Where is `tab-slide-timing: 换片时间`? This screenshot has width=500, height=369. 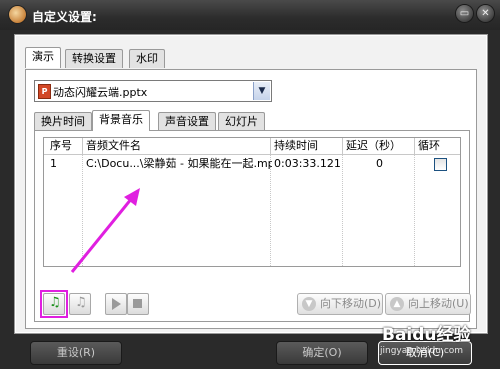
tab-slide-timing: 换片时间 is located at coordinates (63, 121).